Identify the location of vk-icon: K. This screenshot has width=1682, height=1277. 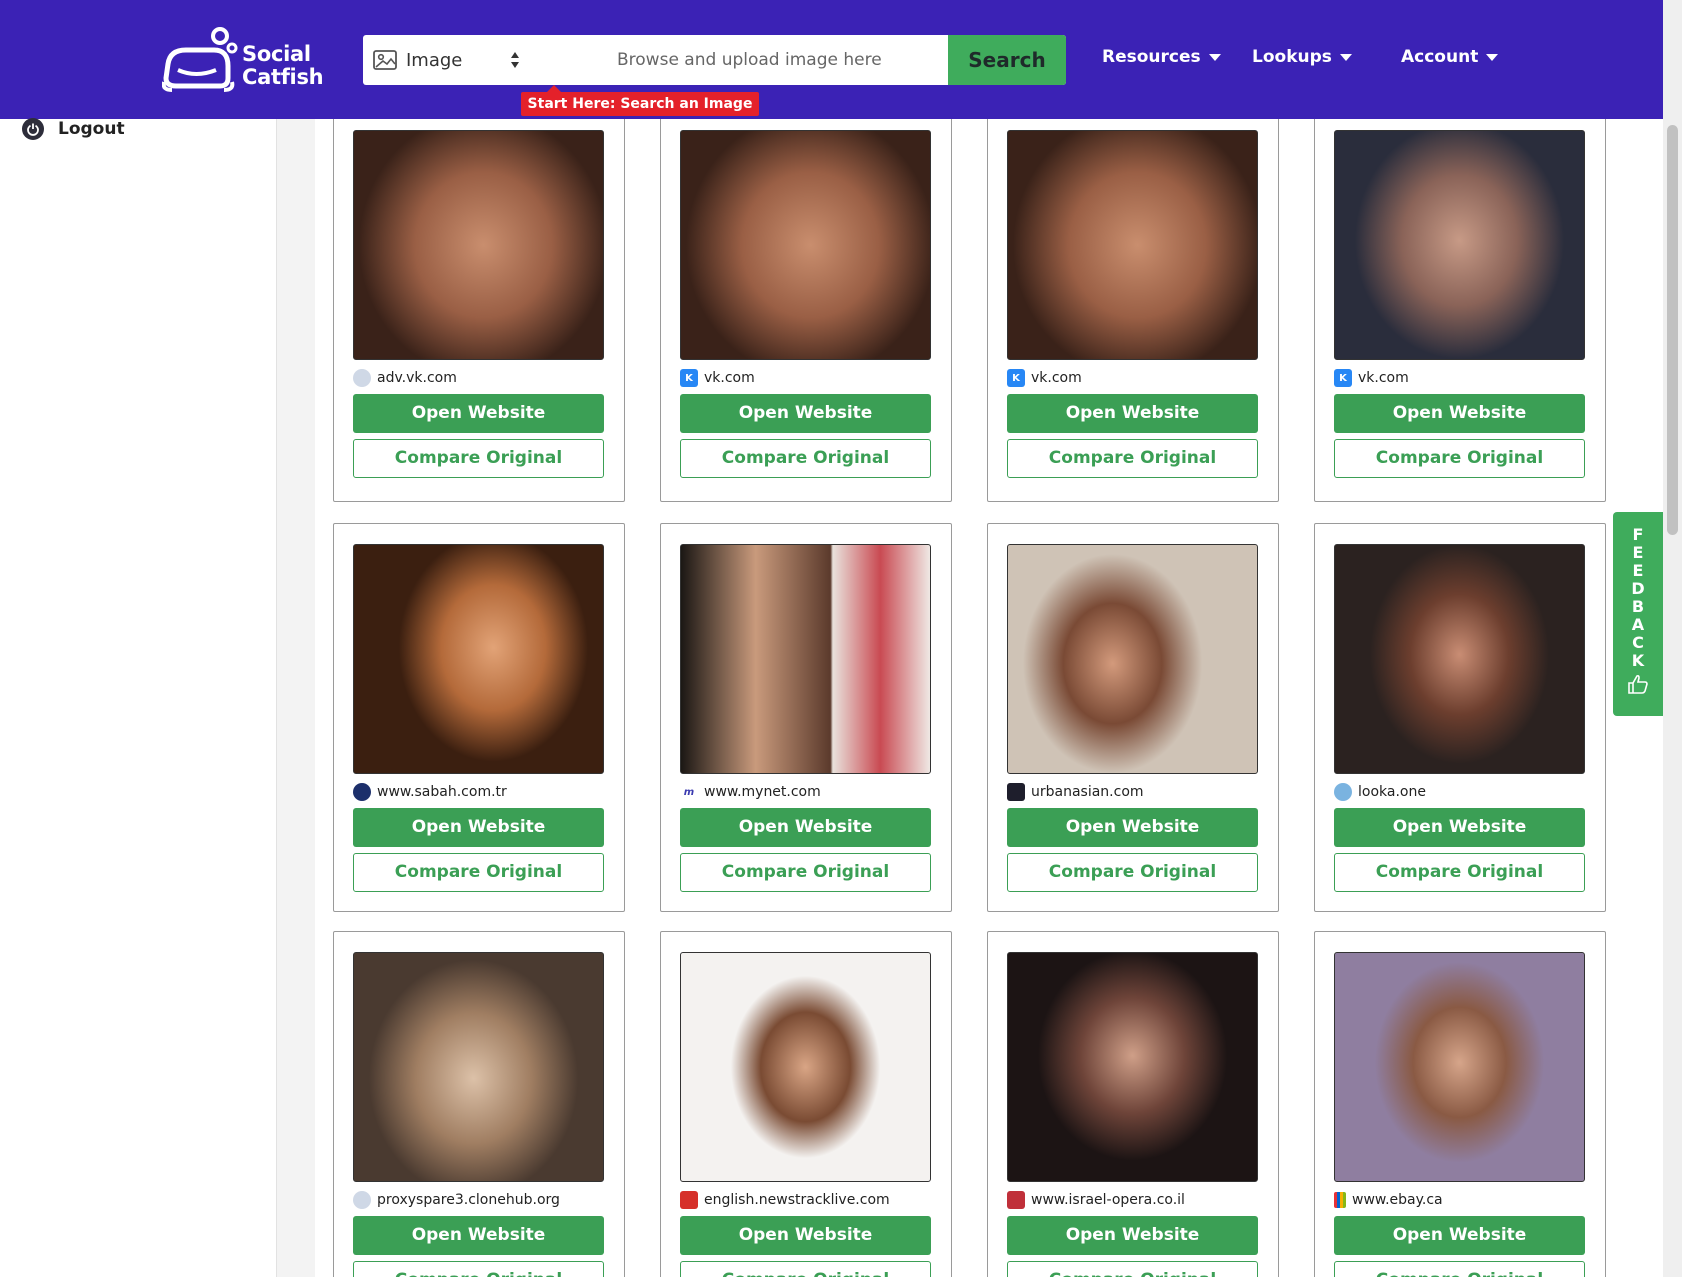
(1343, 378).